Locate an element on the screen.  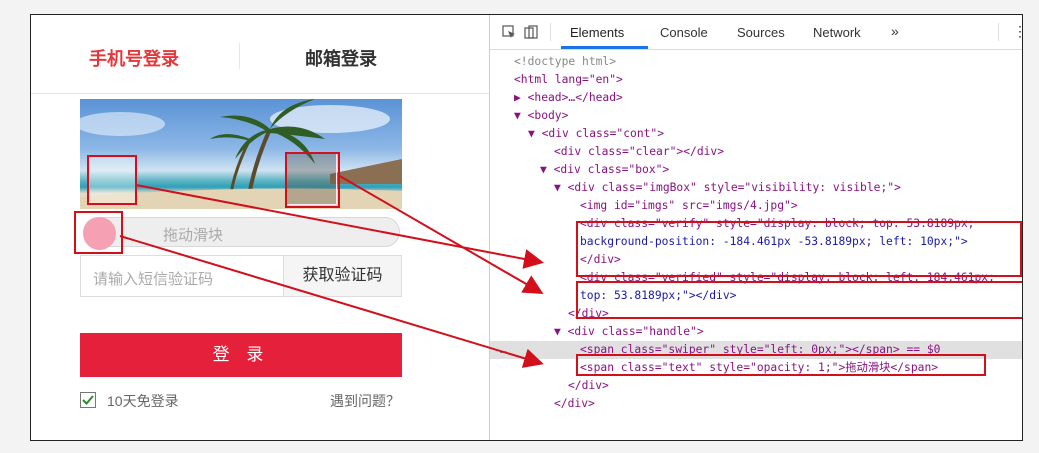
dom-line: ▼ <div class="cont"> is located at coordinates (756, 134).